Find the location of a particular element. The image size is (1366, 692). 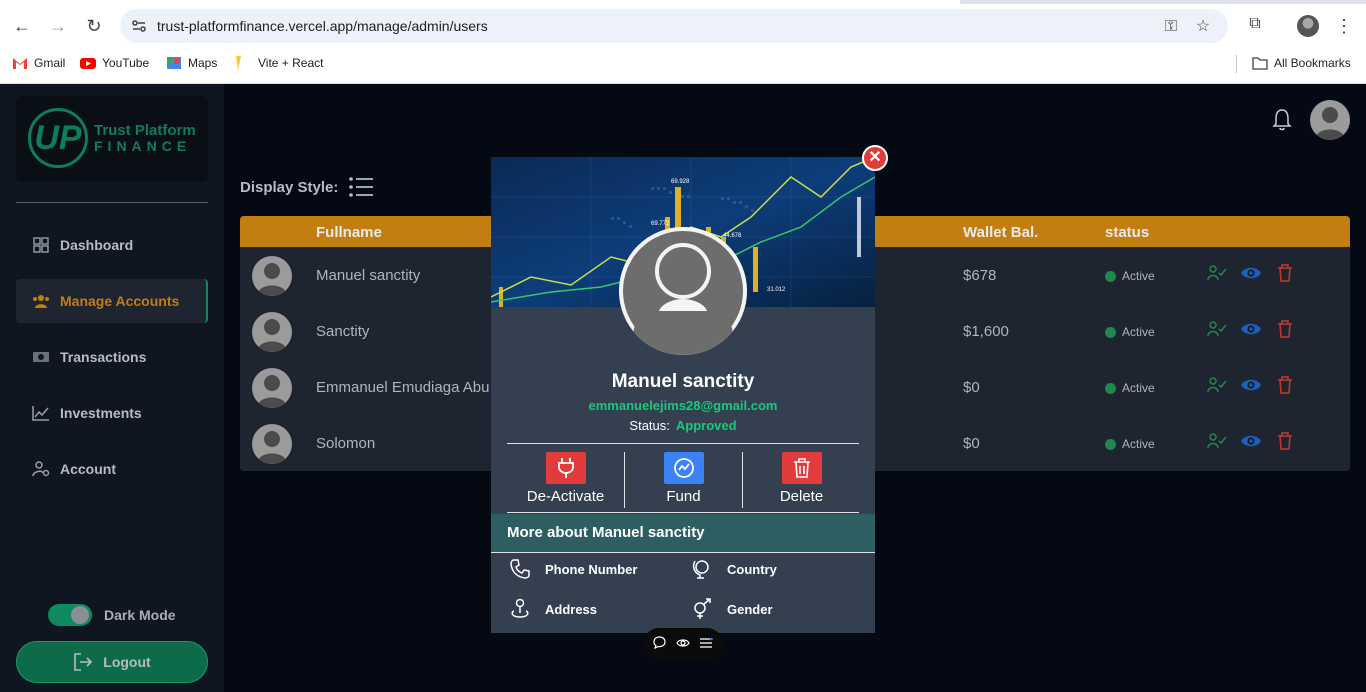

all-bookmarks: All Bookmarks is located at coordinates (1301, 63).